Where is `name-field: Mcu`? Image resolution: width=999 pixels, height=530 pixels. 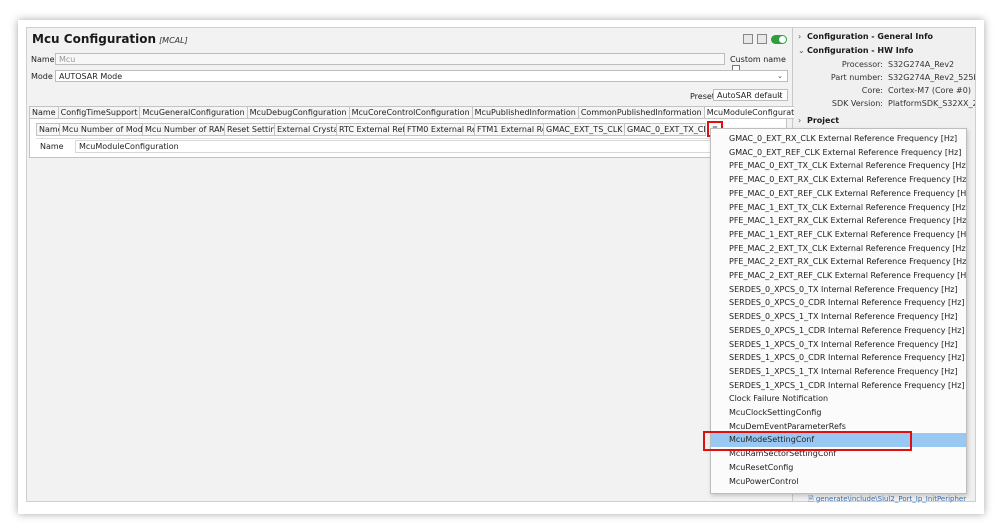
name-field: Mcu is located at coordinates (390, 59).